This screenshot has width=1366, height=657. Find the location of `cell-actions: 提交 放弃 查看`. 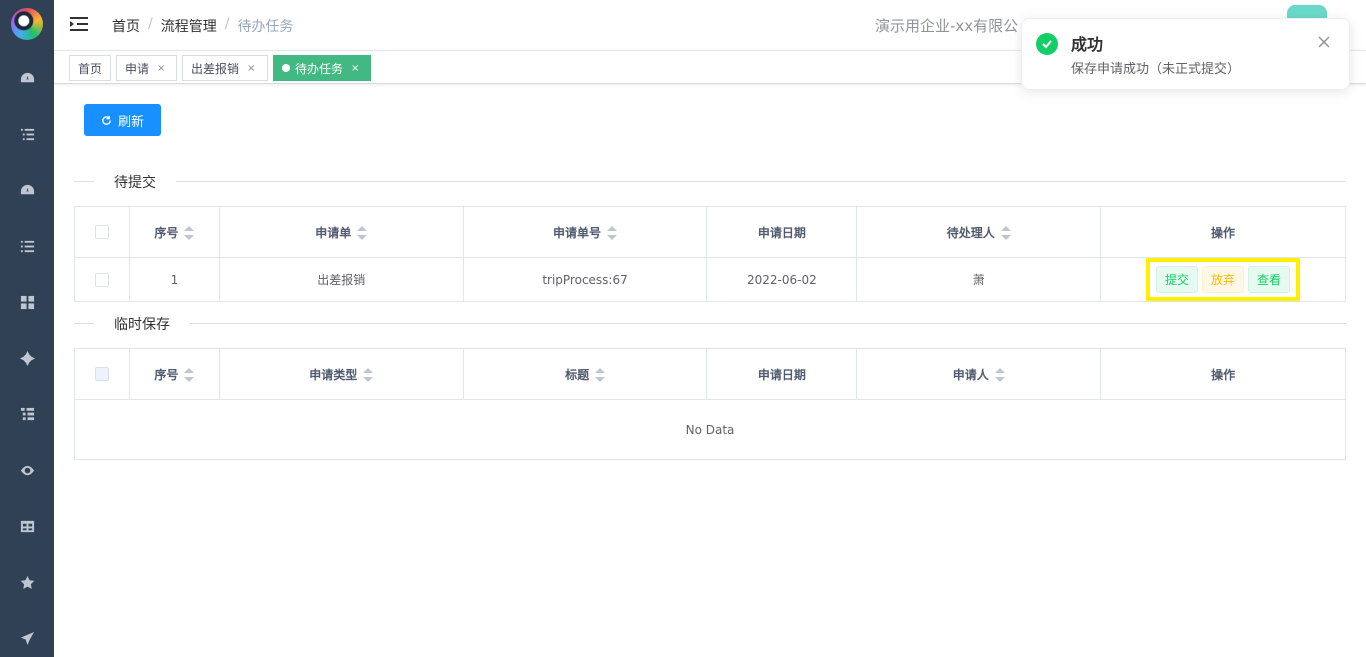

cell-actions: 提交 放弃 查看 is located at coordinates (1223, 279).